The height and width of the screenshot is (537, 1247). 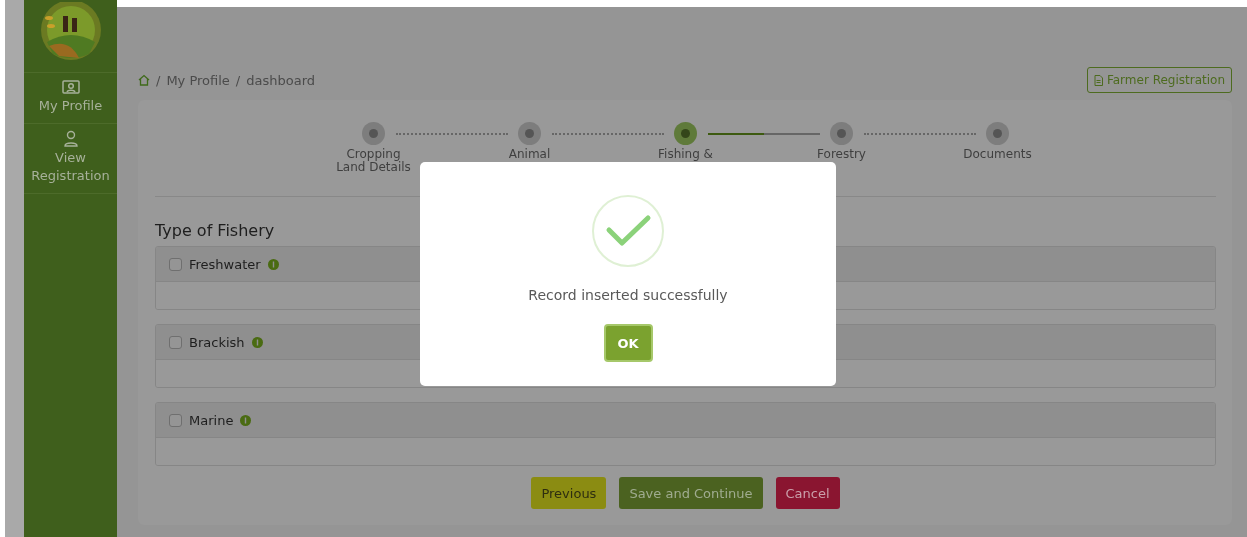 I want to click on option-label: Freshwater, so click(x=225, y=264).